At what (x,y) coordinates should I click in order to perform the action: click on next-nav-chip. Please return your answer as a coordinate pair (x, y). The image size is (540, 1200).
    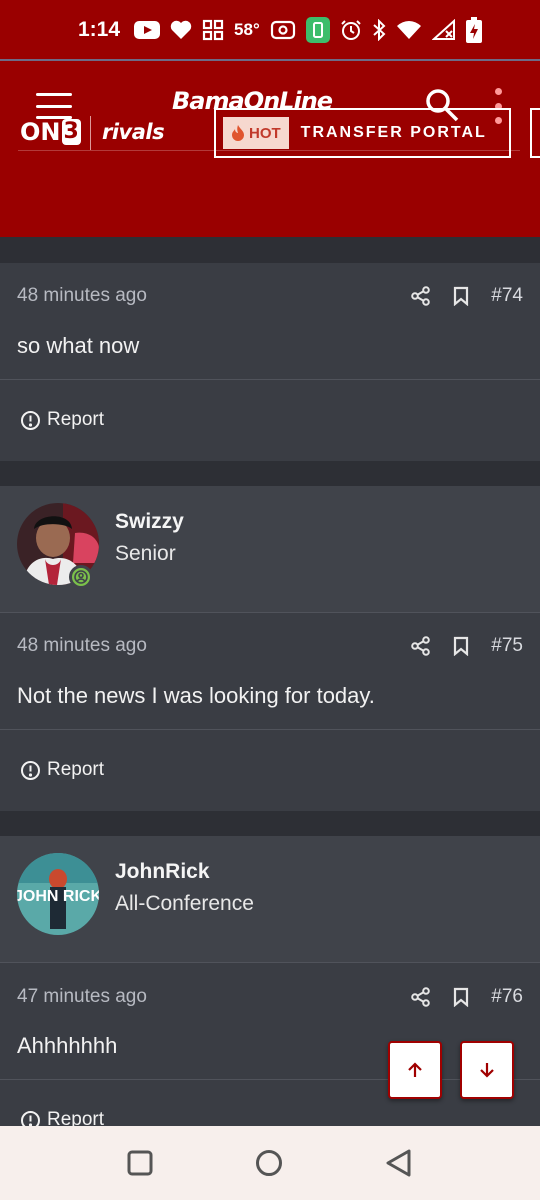
    Looking at the image, I should click on (535, 133).